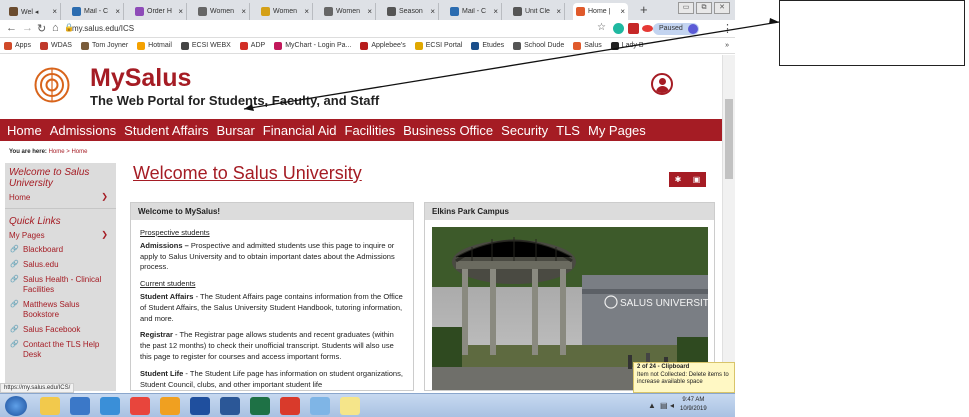  I want to click on close-window-button: ✕, so click(722, 8).